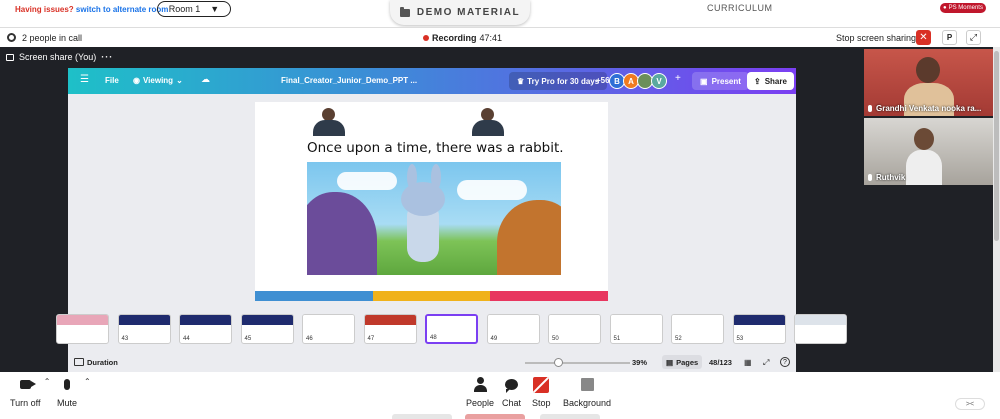  I want to click on people-button: People, so click(480, 392).